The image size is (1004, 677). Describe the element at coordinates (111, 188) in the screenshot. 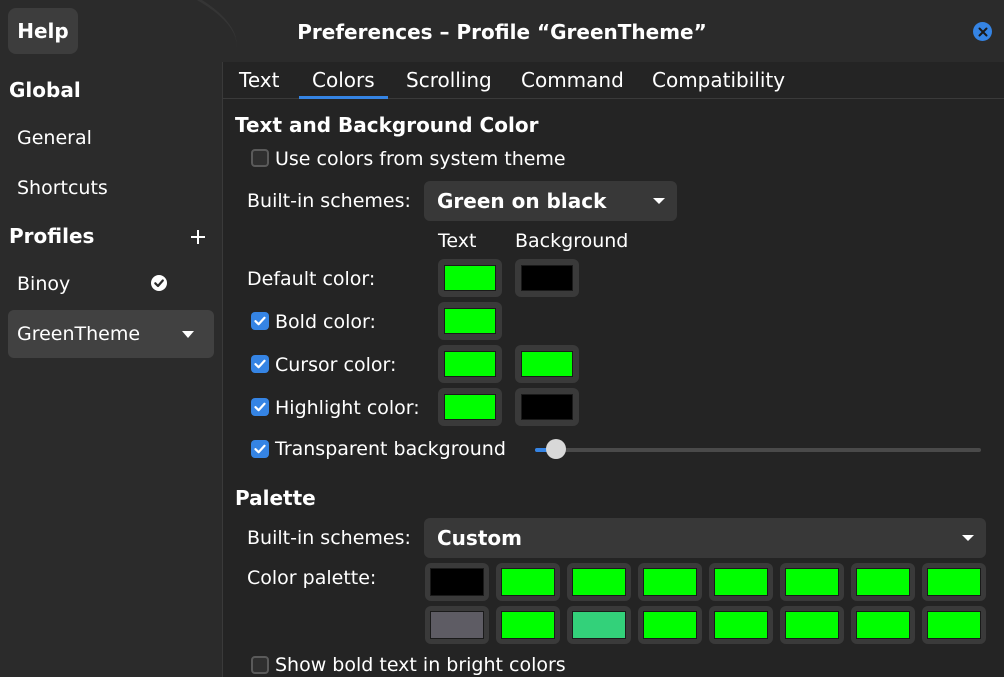

I see `sidebar-item-shortcuts: Shortcuts` at that location.